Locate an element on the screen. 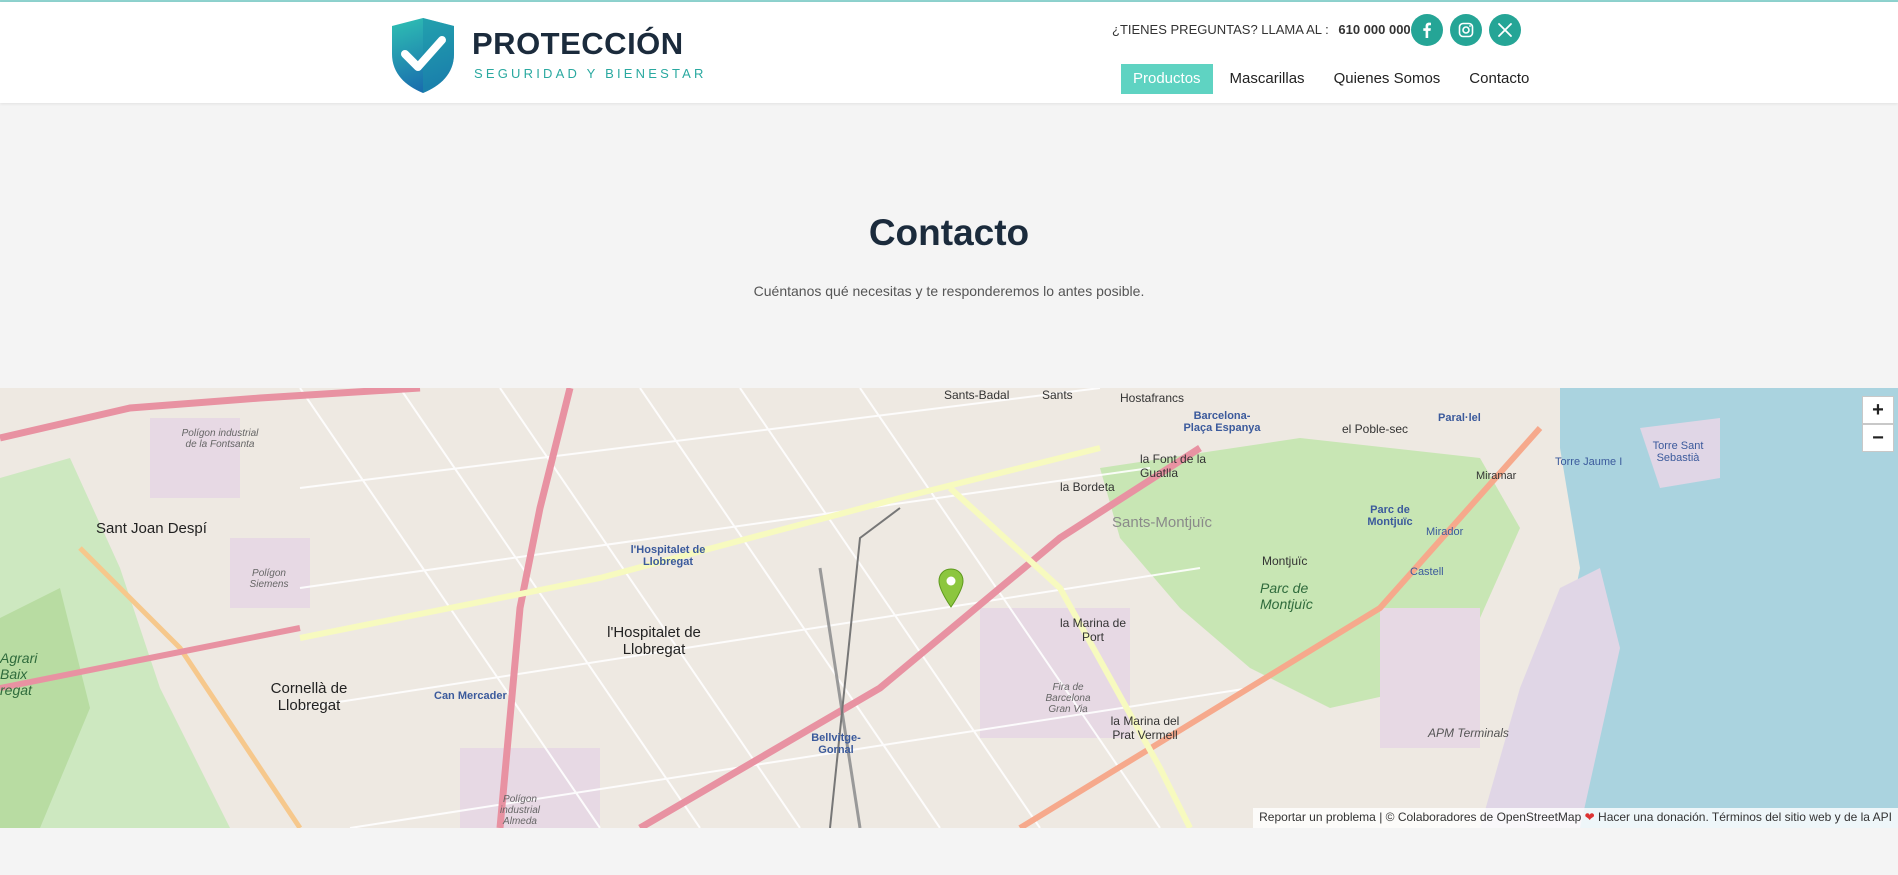 This screenshot has width=1898, height=875. zoom-in-button: + is located at coordinates (1878, 410).